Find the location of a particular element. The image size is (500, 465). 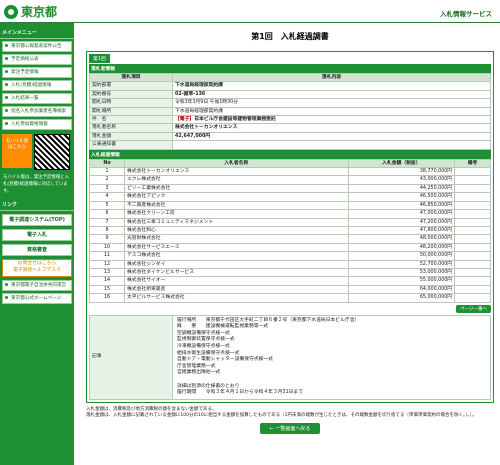

table-row: 契約部署 下水道局経理部契約課 is located at coordinates (290, 86).